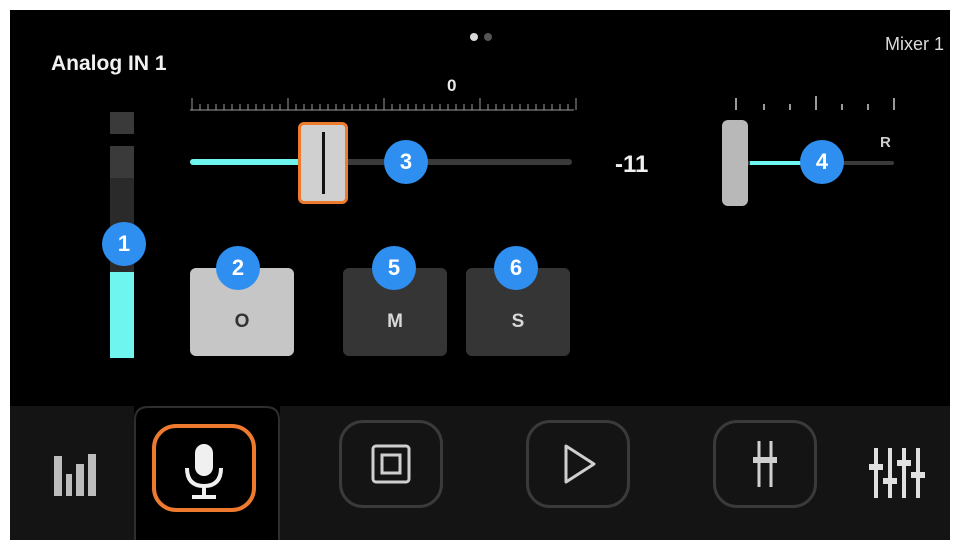  What do you see at coordinates (516, 268) in the screenshot?
I see `callout-badge-6: 6` at bounding box center [516, 268].